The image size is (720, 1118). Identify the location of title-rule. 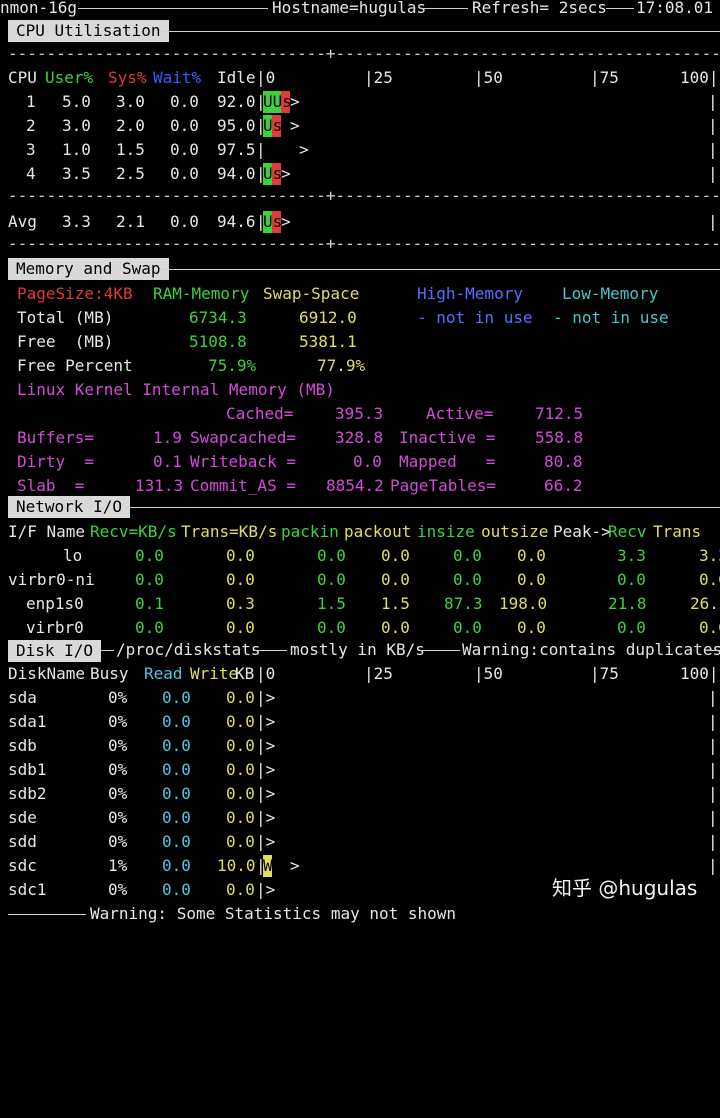
(620, 8).